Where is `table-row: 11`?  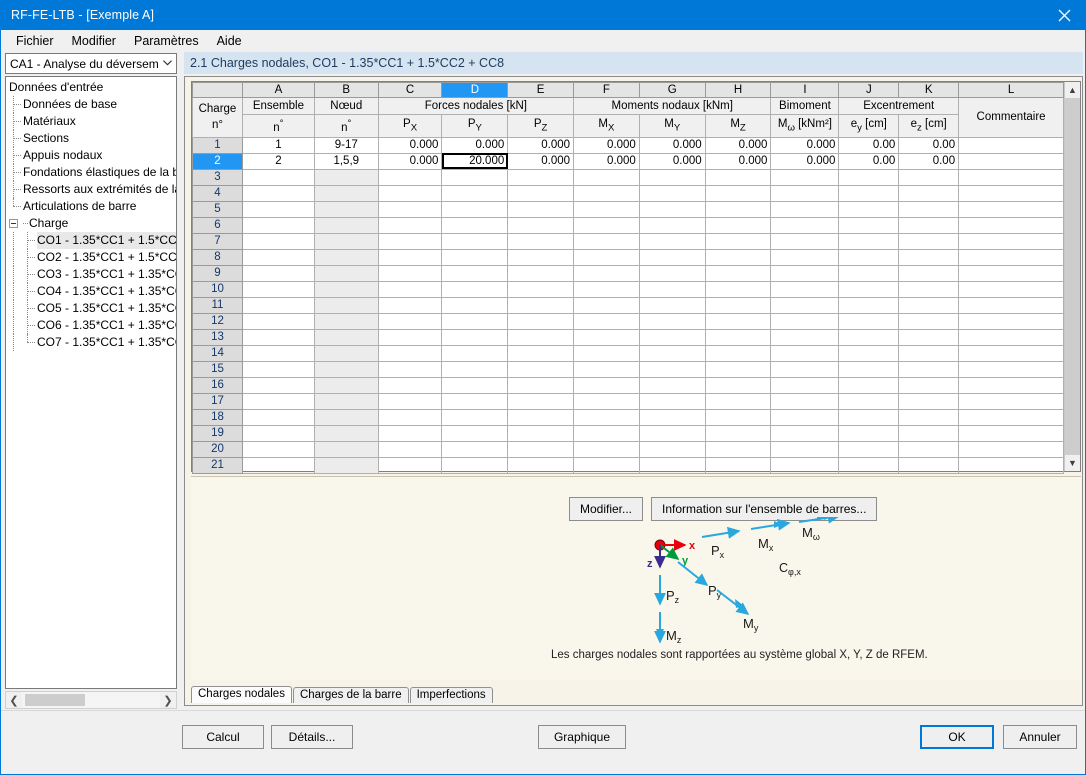
table-row: 11 is located at coordinates (628, 305).